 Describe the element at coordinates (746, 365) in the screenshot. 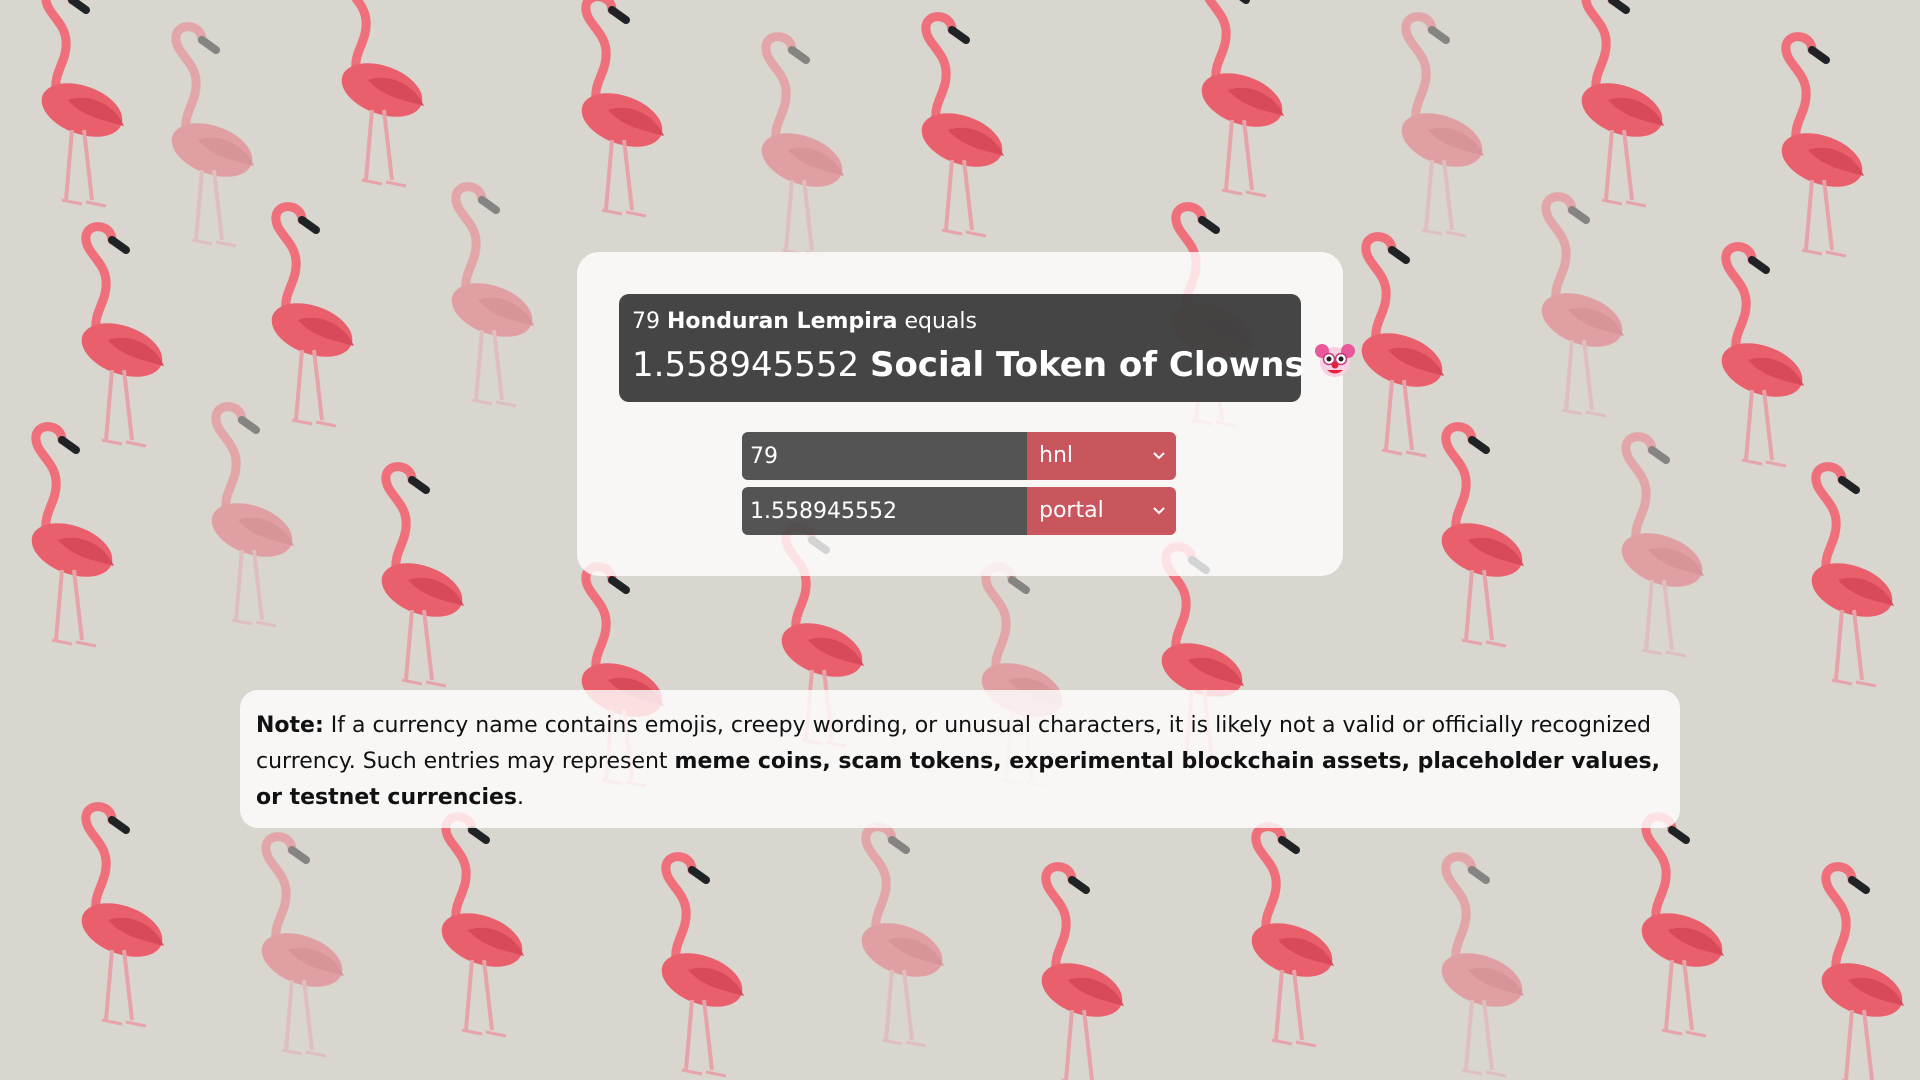

I see `to-amount: 1.558945552` at that location.